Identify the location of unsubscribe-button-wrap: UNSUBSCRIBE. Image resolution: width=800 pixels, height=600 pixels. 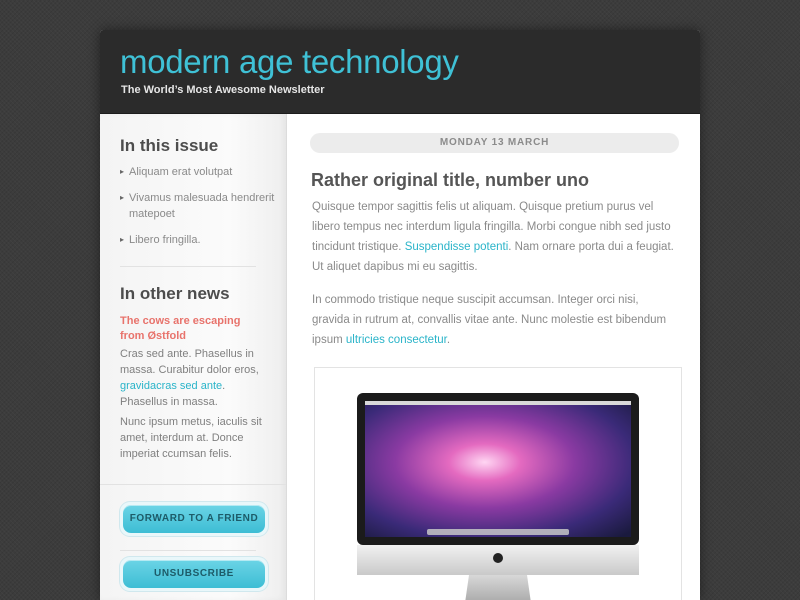
(194, 574).